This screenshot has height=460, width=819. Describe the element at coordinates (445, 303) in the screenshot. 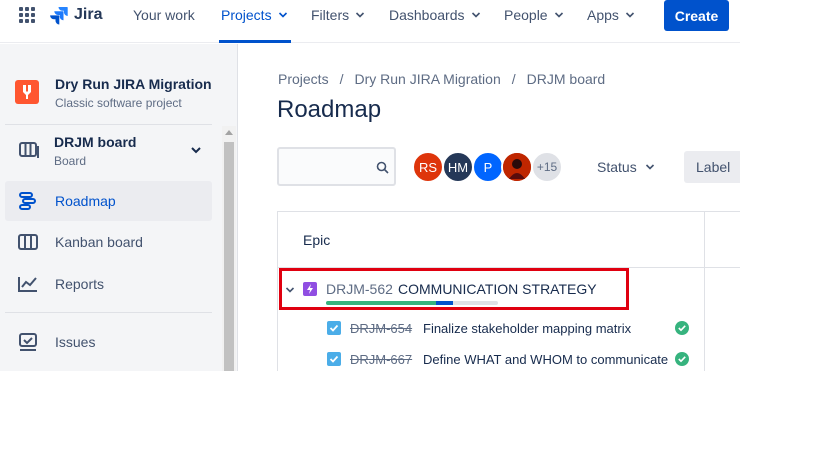

I see `progress-in-progress` at that location.